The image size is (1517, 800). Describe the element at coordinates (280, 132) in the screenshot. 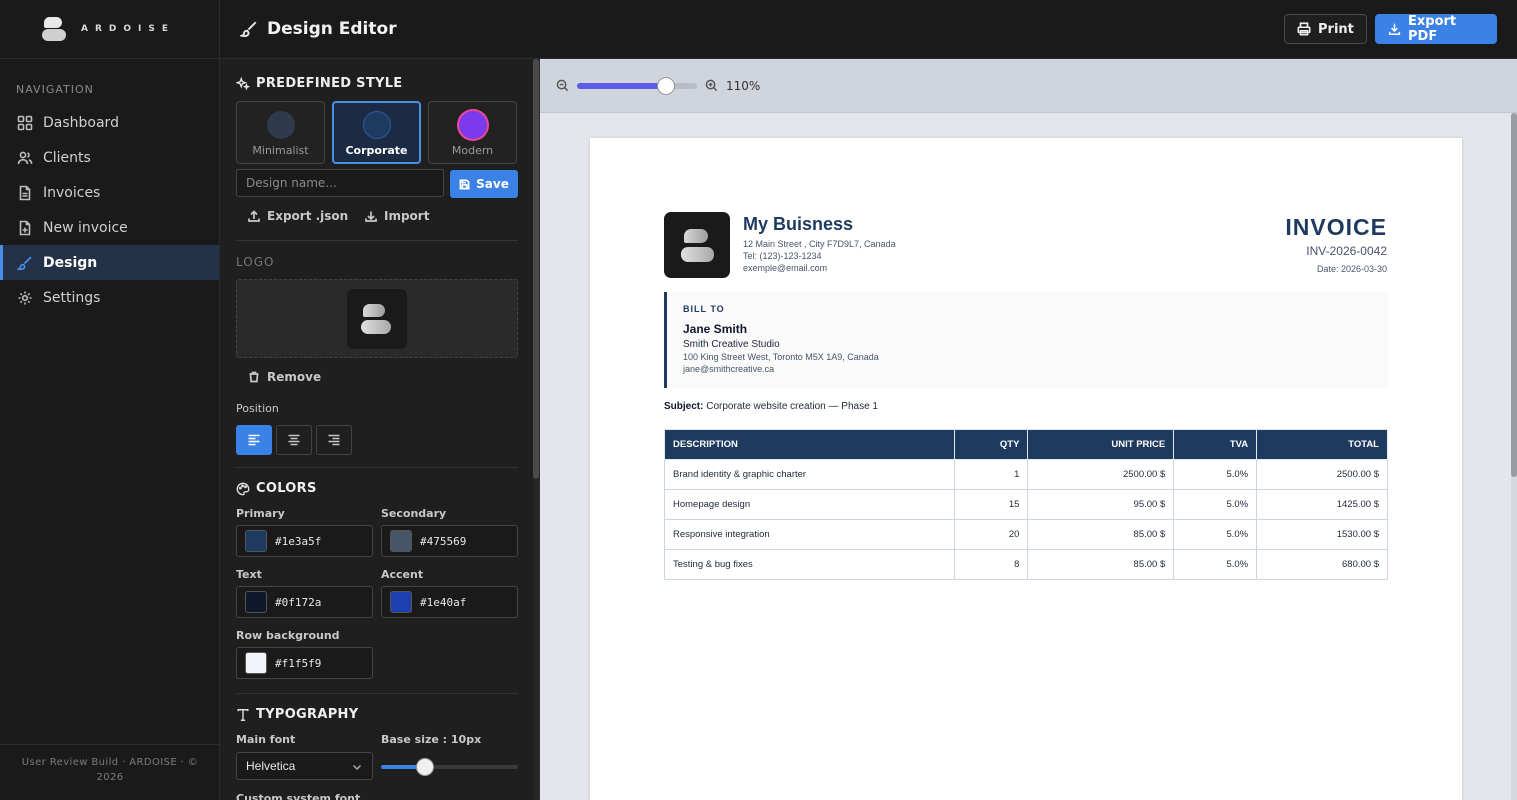

I see `style-card-minimalist: Minimalist` at that location.